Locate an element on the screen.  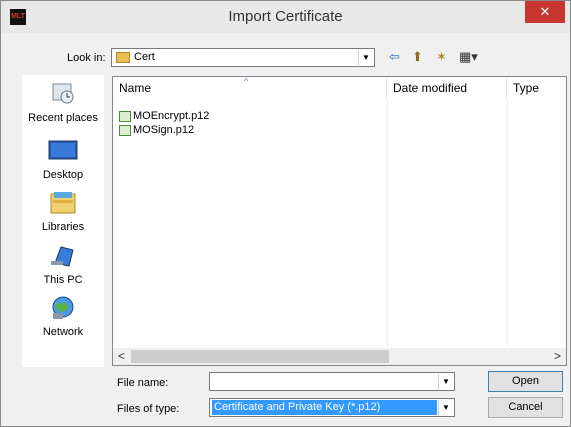
up-folder-icon: ⬆ is located at coordinates (417, 57).